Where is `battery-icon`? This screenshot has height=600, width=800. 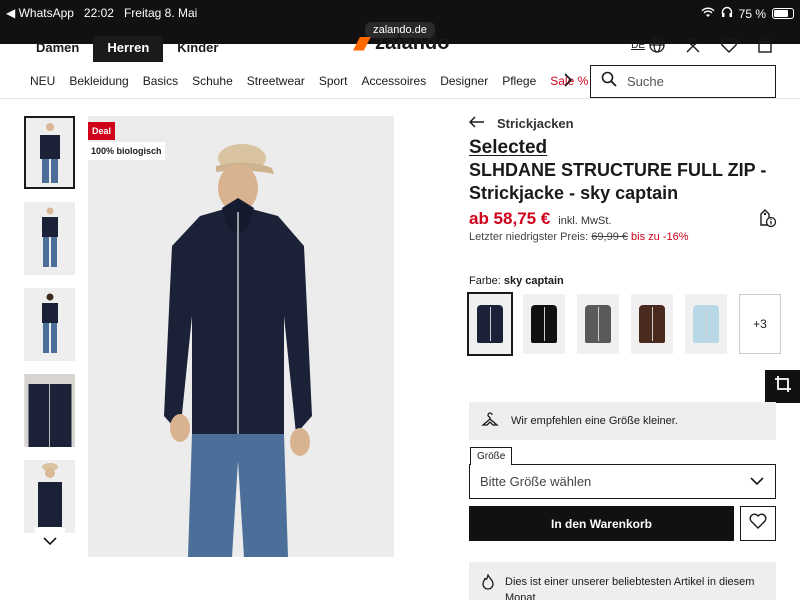 battery-icon is located at coordinates (783, 13).